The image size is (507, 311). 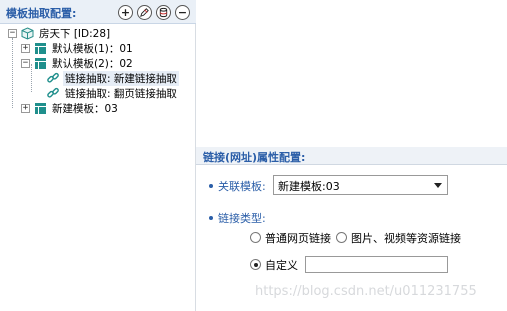 I want to click on database-button, so click(x=163, y=12).